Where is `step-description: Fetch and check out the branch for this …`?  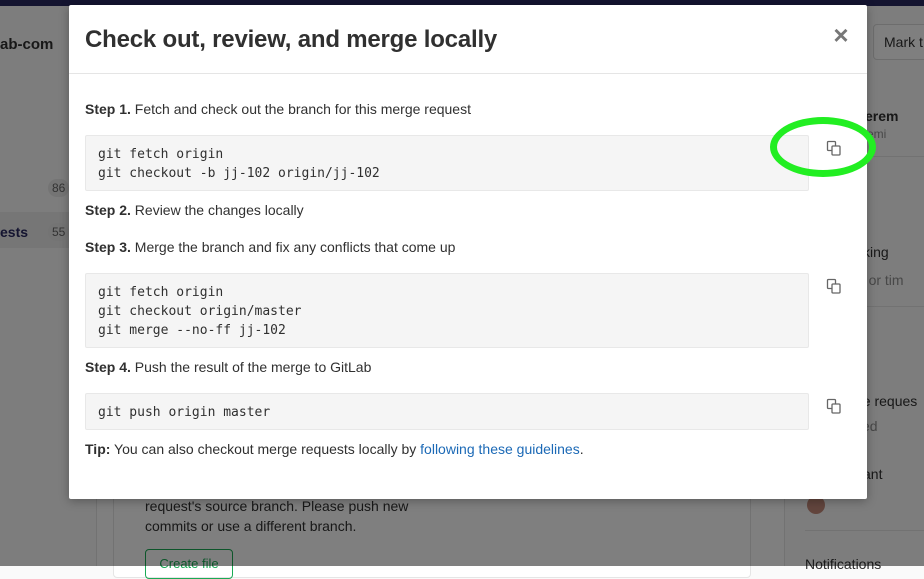
step-description: Fetch and check out the branch for this … is located at coordinates (300, 109).